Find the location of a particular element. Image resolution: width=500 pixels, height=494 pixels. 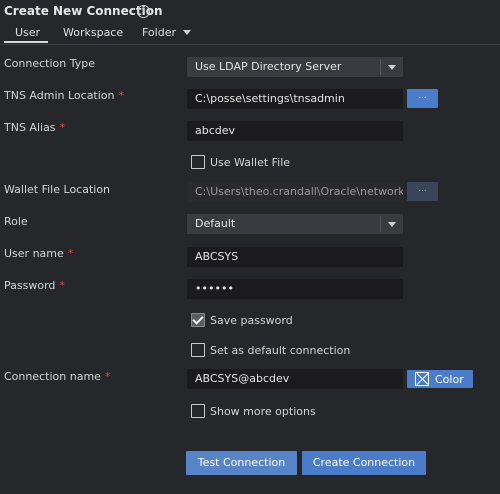

connection-type-value: Use LDAP Directory Server is located at coordinates (268, 66).